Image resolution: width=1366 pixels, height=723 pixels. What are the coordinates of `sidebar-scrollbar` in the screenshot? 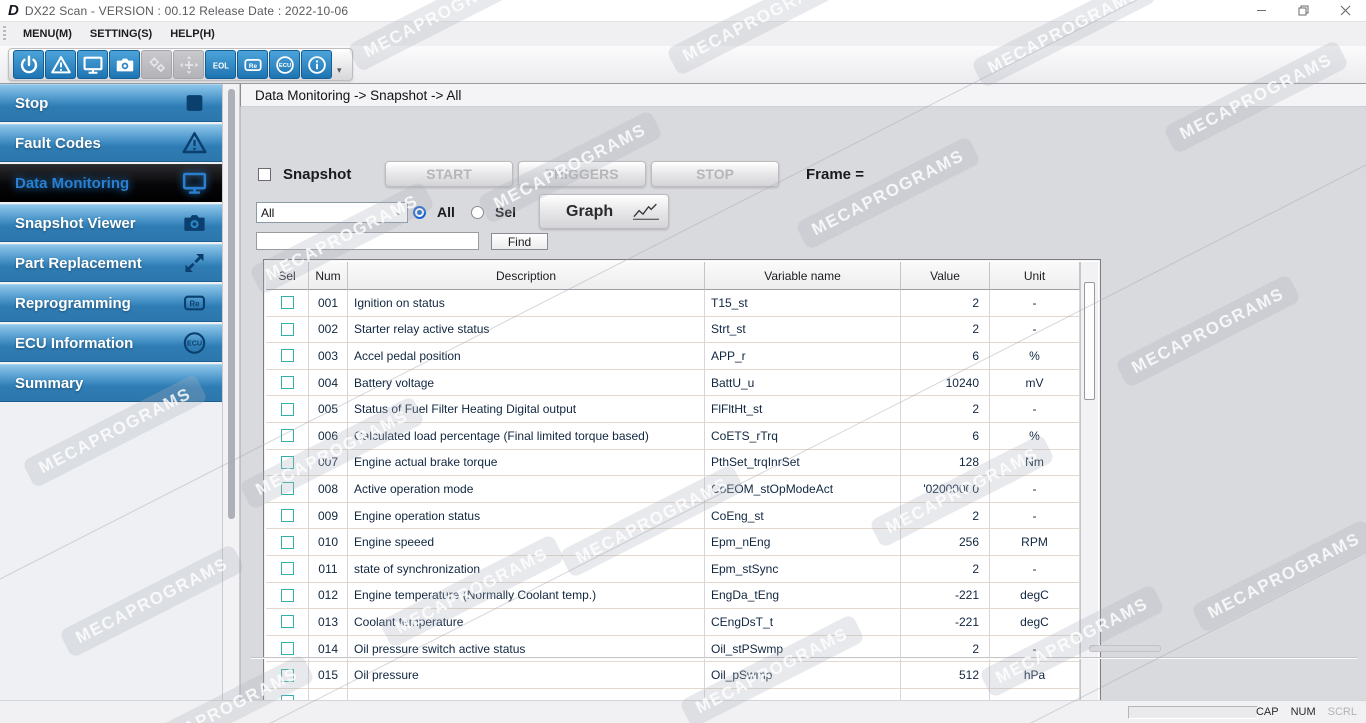 It's located at (231, 392).